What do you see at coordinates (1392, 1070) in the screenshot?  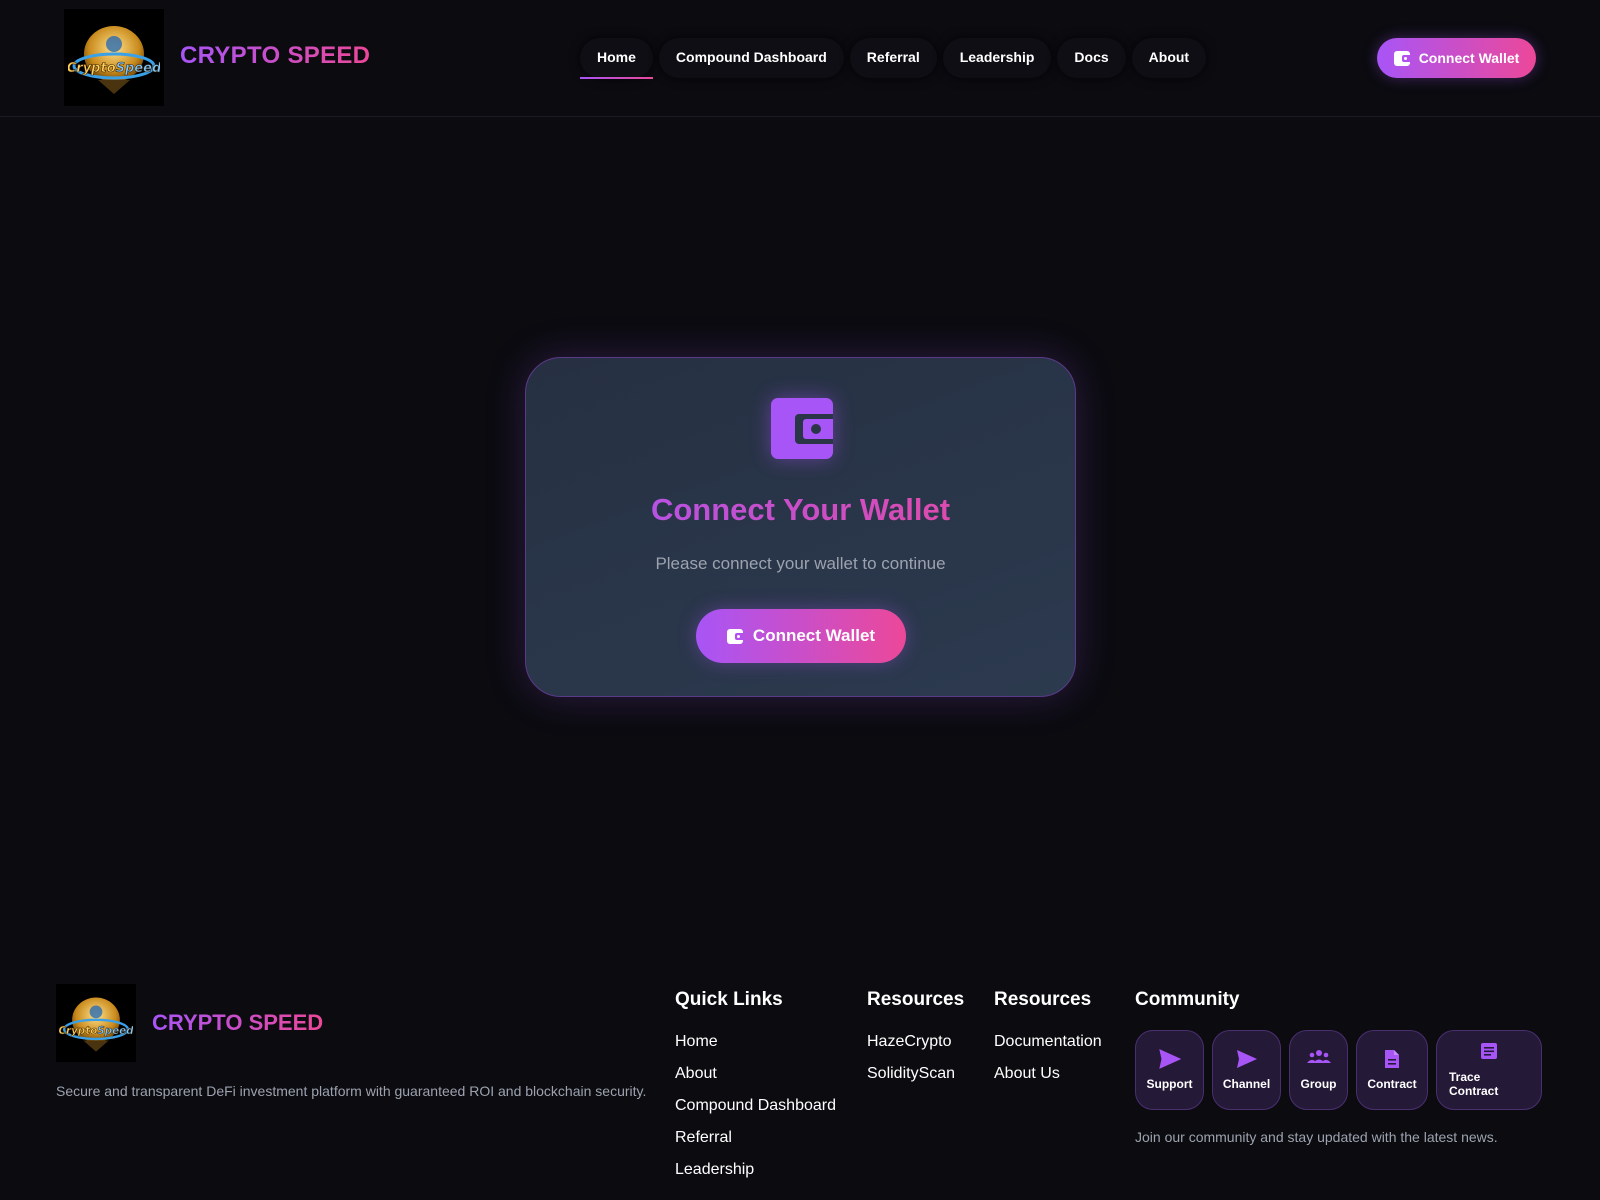 I see `contract-button: Contract` at bounding box center [1392, 1070].